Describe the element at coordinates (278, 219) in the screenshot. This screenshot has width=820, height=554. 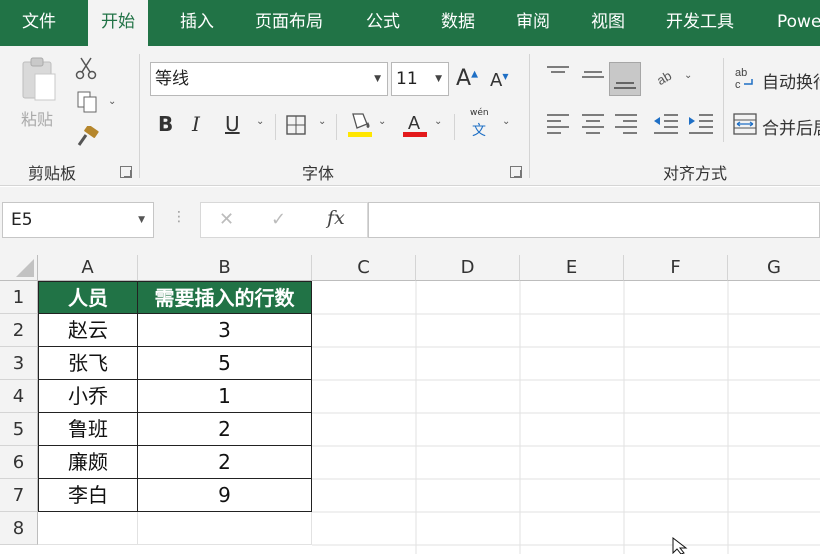
I see `enter-icon: ✓` at that location.